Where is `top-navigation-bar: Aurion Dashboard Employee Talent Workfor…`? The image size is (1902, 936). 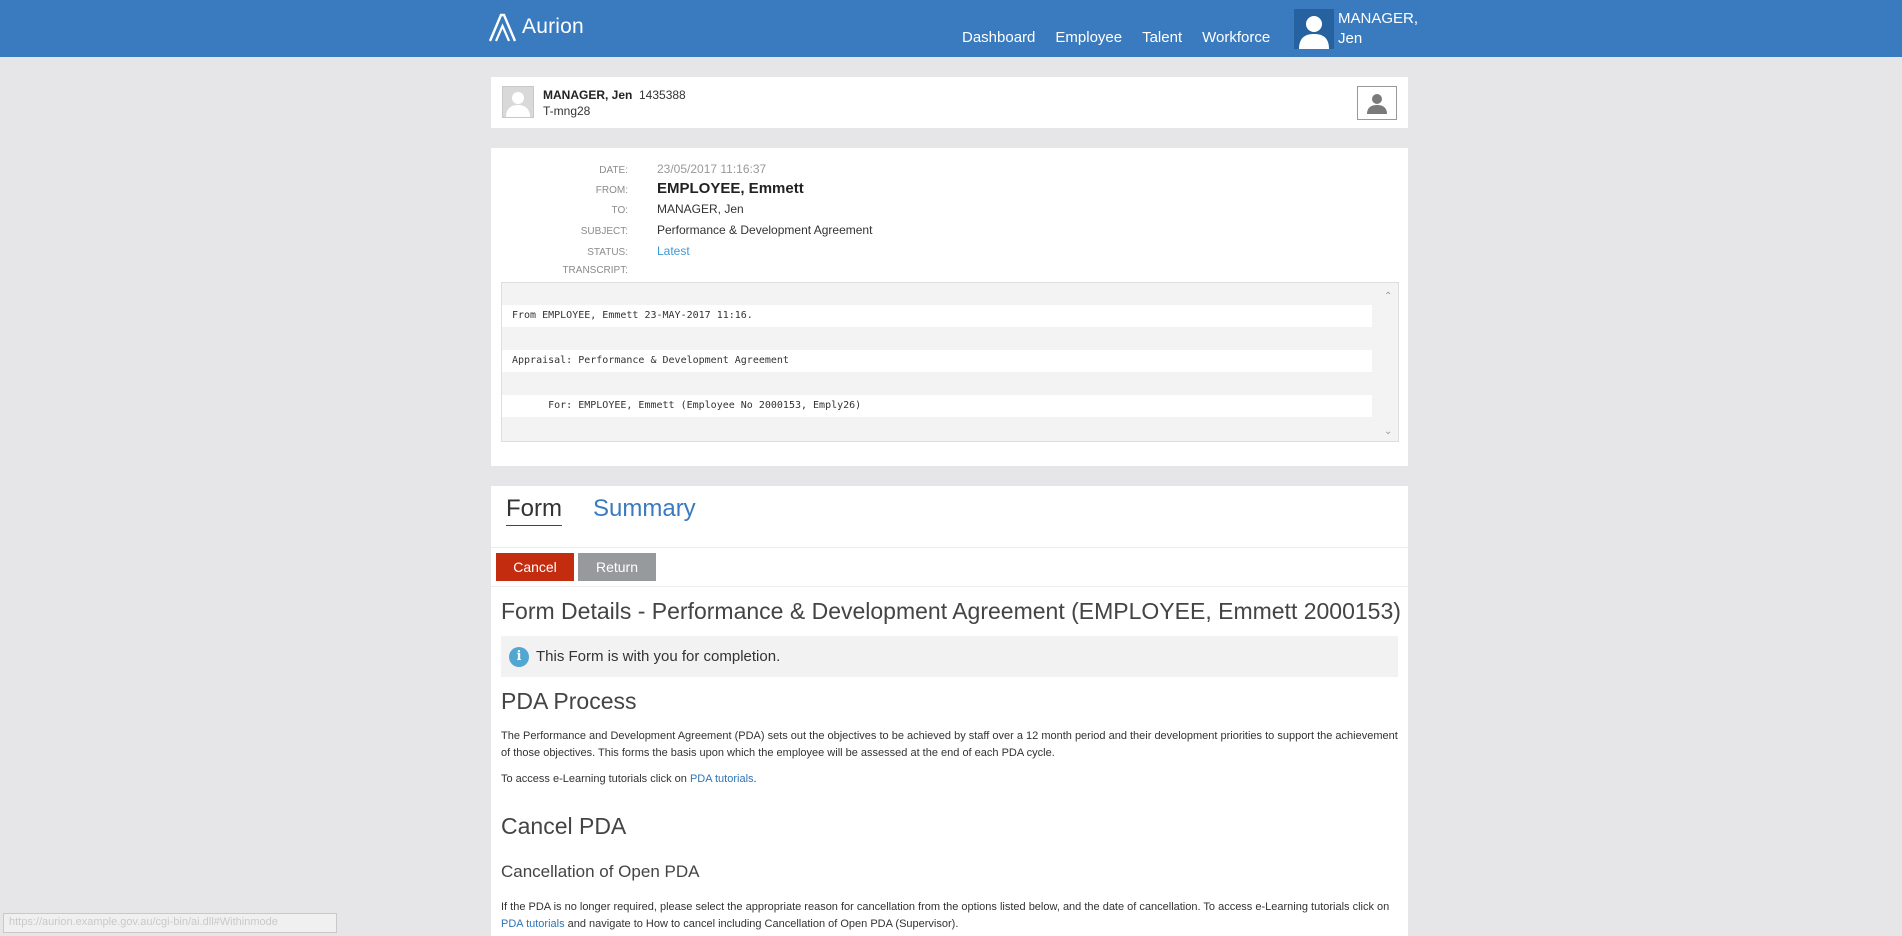 top-navigation-bar: Aurion Dashboard Employee Talent Workfor… is located at coordinates (951, 28).